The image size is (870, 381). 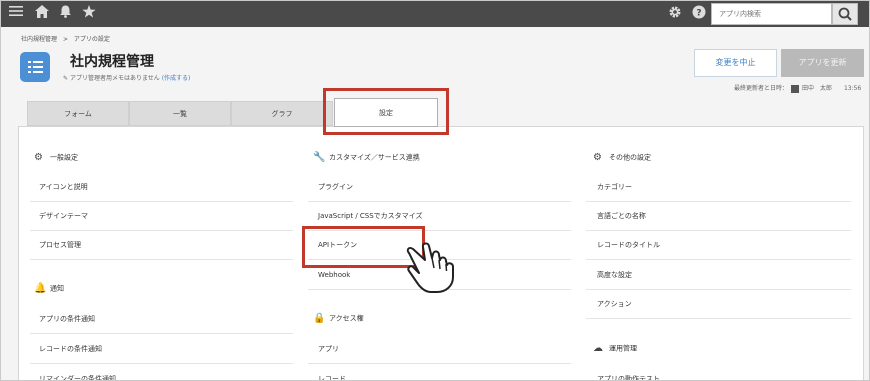 What do you see at coordinates (112, 62) in the screenshot?
I see `page-title: 社内規程管理` at bounding box center [112, 62].